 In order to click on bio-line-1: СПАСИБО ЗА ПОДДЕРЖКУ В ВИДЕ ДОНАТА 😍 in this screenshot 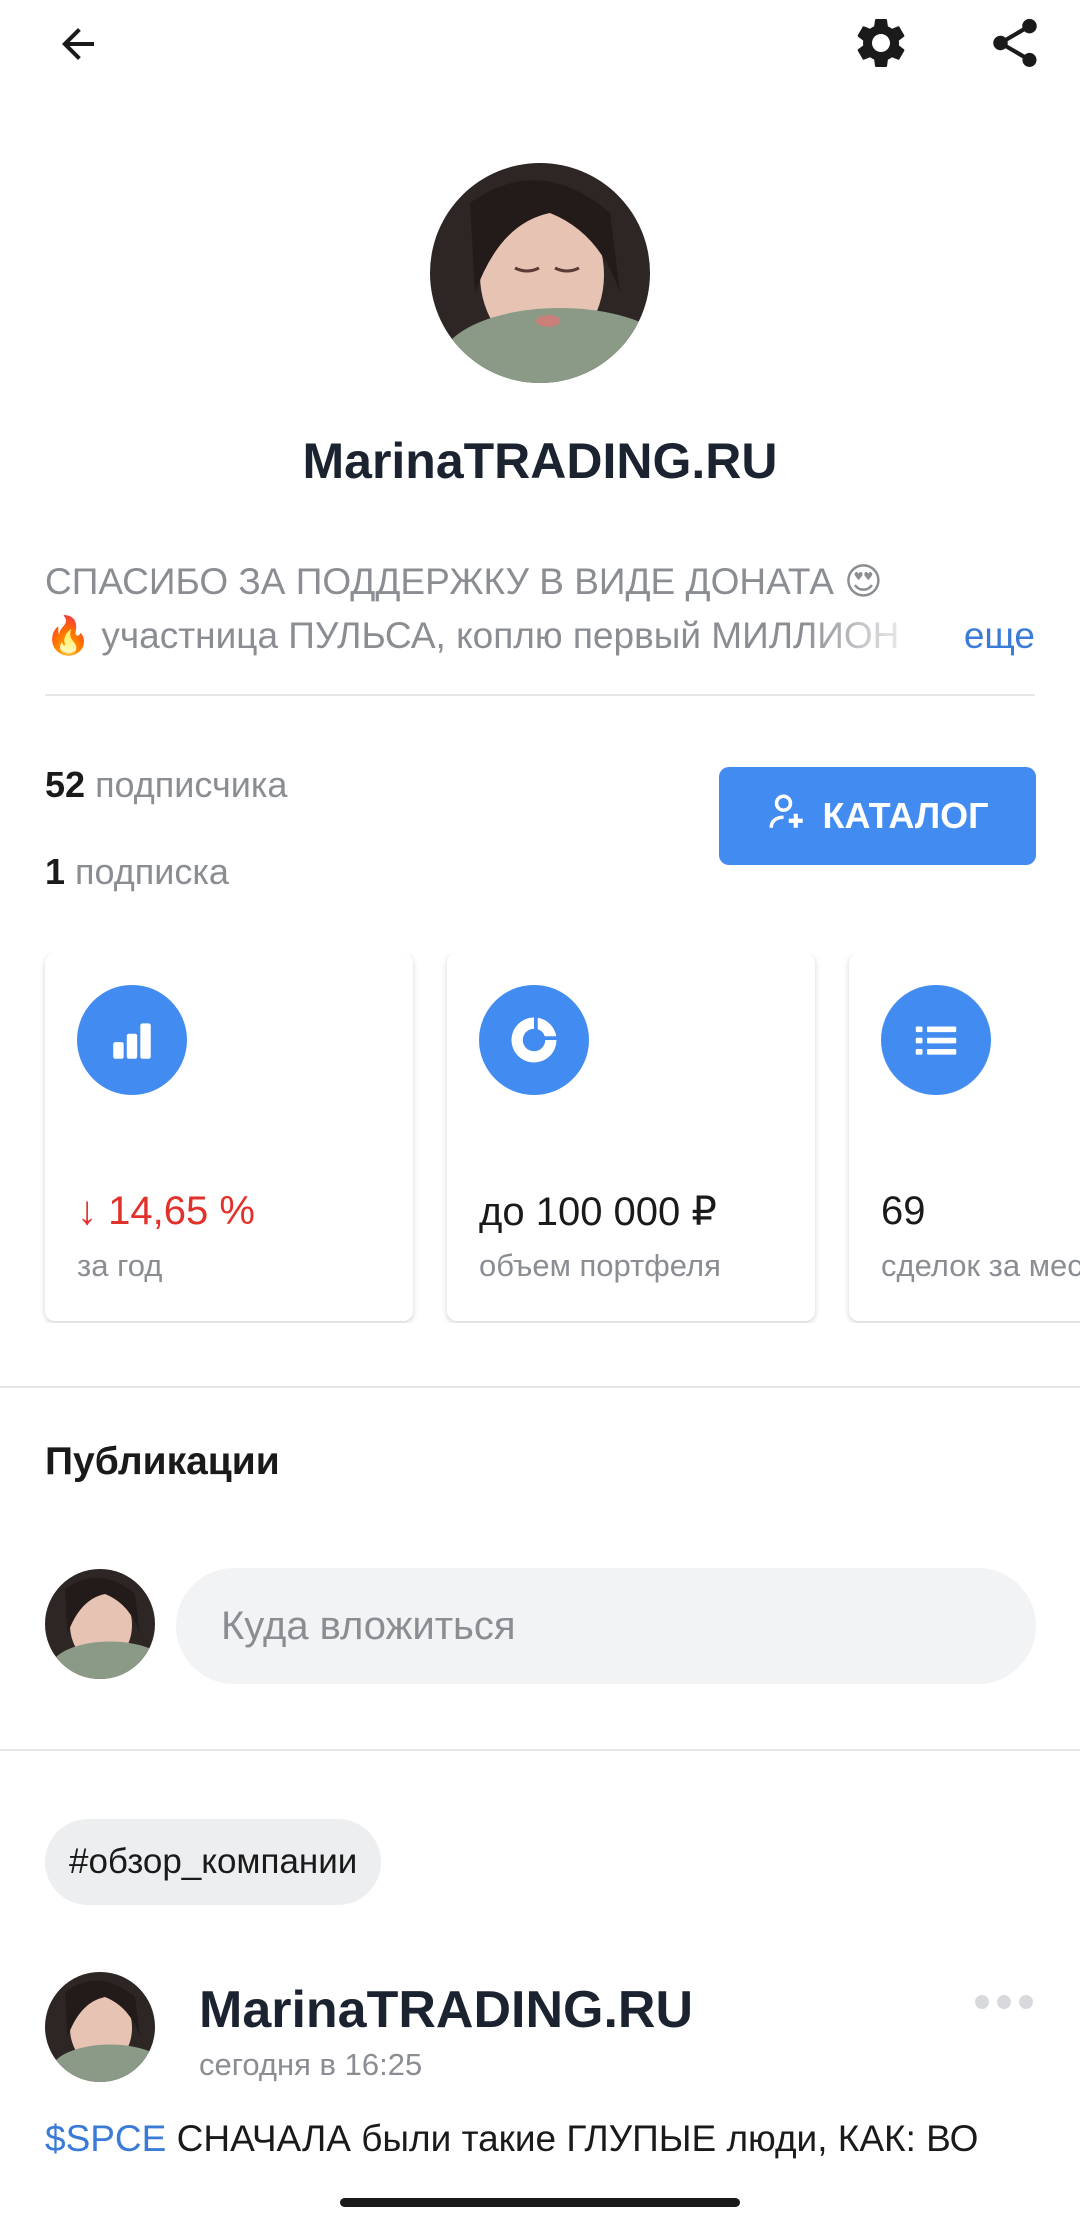, I will do `click(464, 581)`.